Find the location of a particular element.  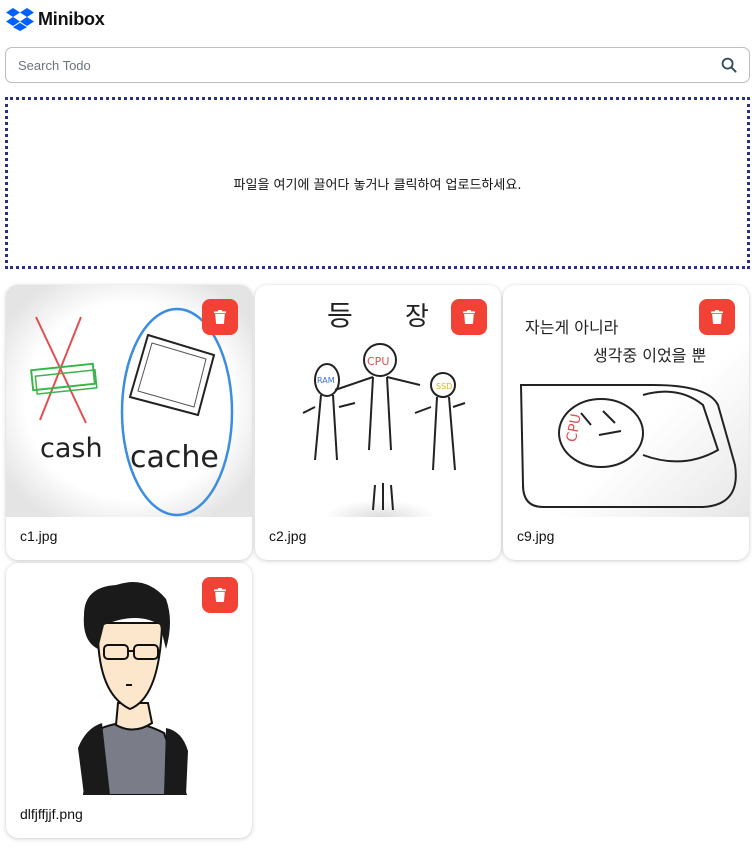

file-card: cash cache c1.jpg is located at coordinates (129, 422).